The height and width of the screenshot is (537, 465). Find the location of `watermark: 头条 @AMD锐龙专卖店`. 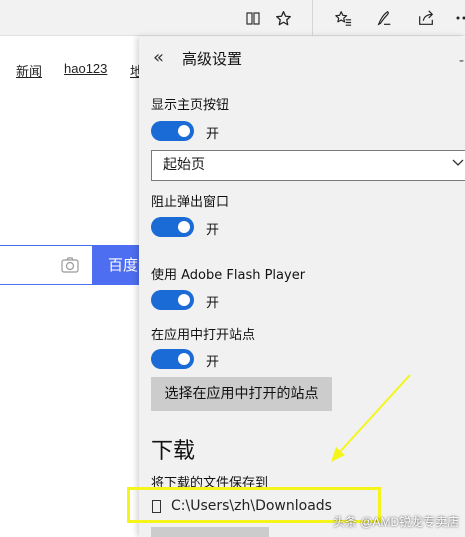

watermark: 头条 @AMD锐龙专卖店 is located at coordinates (396, 522).